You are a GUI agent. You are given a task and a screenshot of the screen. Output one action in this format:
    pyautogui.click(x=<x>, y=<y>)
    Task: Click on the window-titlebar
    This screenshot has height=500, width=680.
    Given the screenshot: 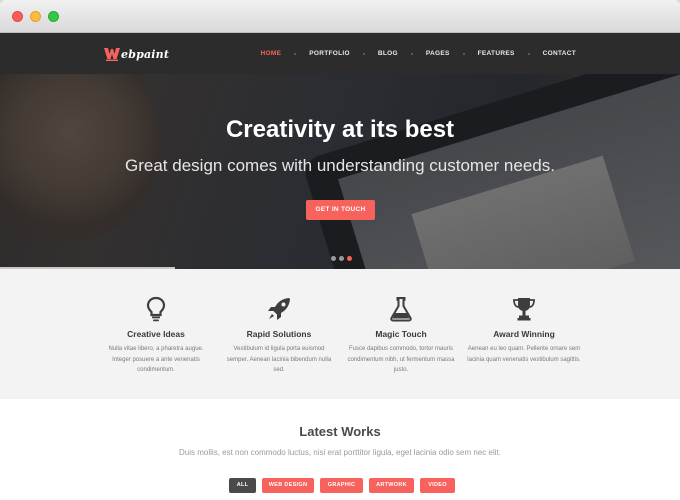 What is the action you would take?
    pyautogui.click(x=340, y=16)
    